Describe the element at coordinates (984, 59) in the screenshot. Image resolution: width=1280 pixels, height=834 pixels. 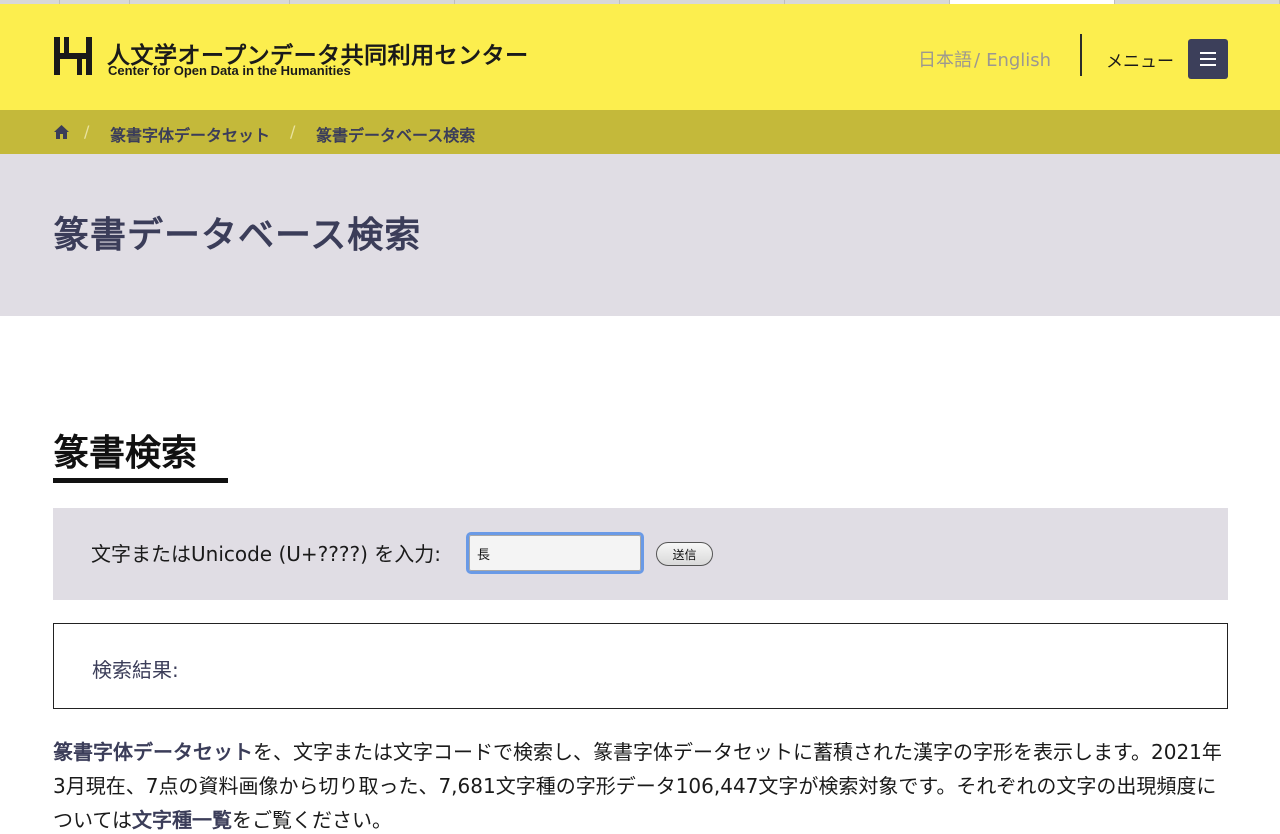
I see `language-switcher: 日本語 / English` at that location.